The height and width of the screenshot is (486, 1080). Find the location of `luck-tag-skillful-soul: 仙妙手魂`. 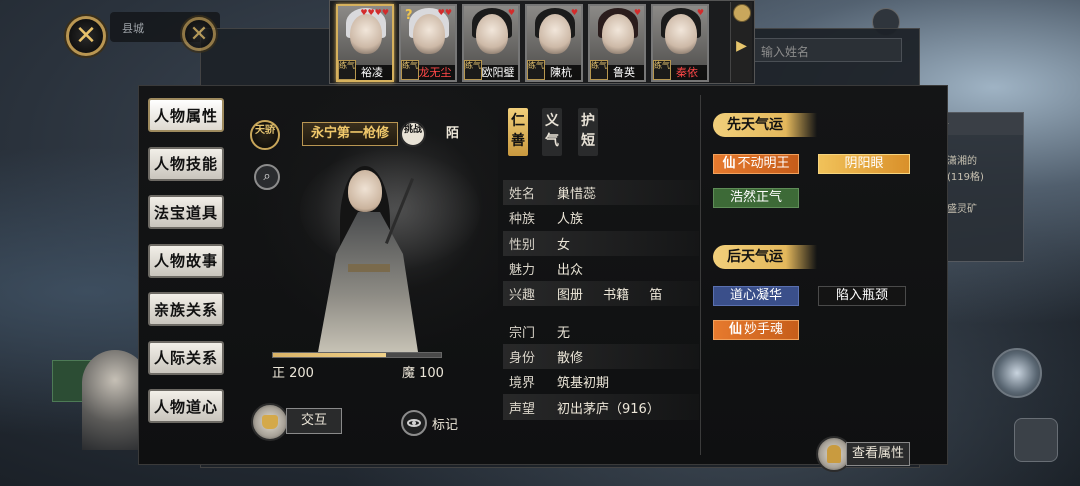

luck-tag-skillful-soul: 仙妙手魂 is located at coordinates (756, 330).